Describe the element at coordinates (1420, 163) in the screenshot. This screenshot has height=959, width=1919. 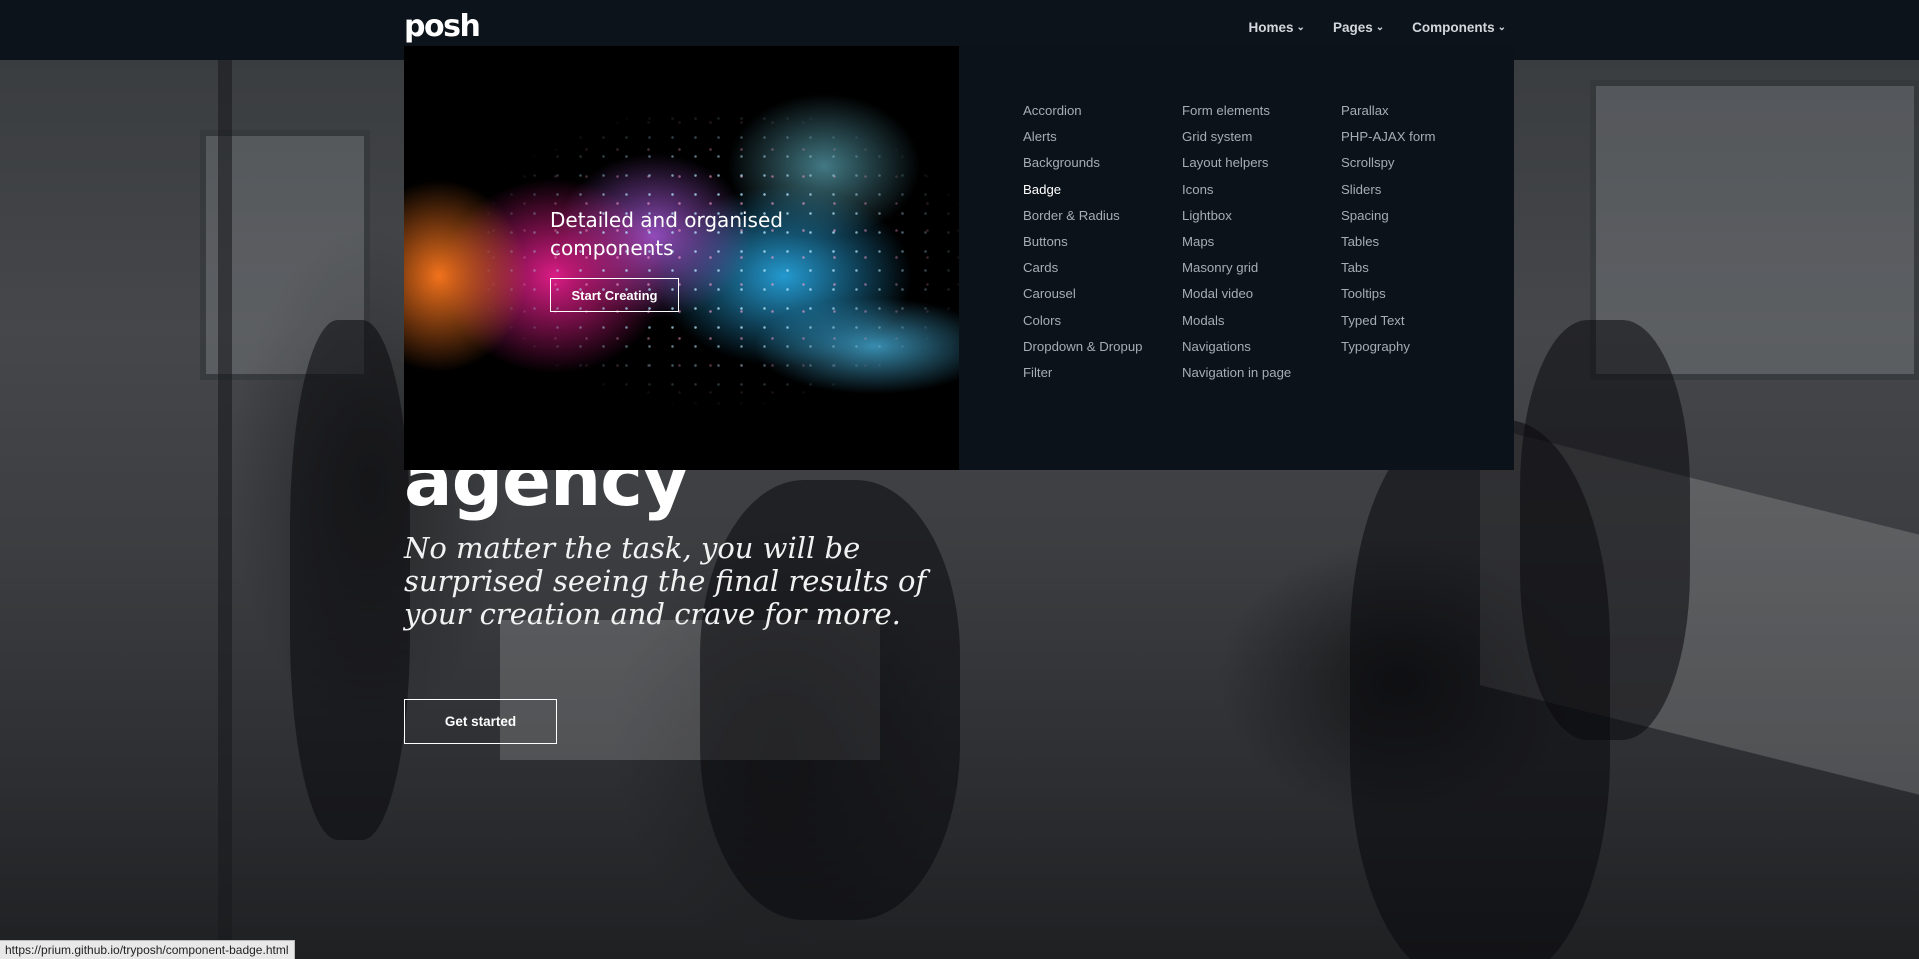
I see `mega-menu-link: Scrollspy` at that location.